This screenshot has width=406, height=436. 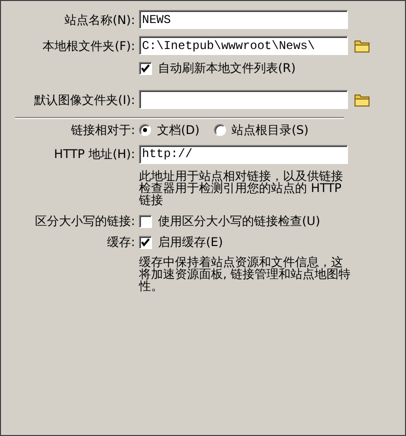 What do you see at coordinates (178, 130) in the screenshot?
I see `radio-label: 文档(D)` at bounding box center [178, 130].